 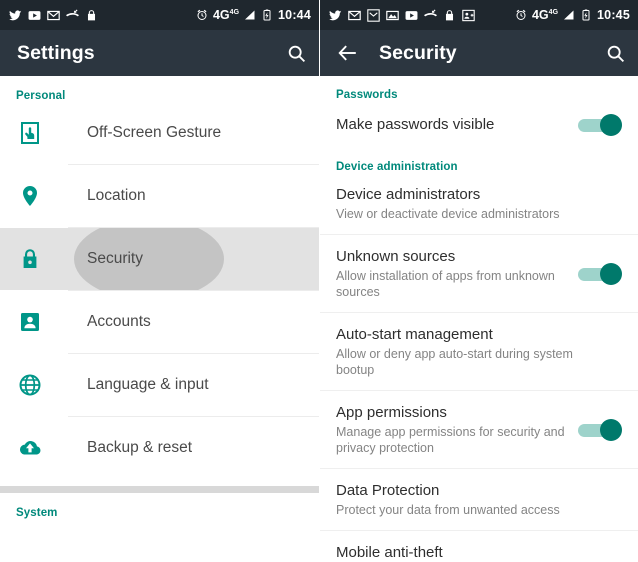 What do you see at coordinates (479, 53) in the screenshot?
I see `security-app-bar: Security` at bounding box center [479, 53].